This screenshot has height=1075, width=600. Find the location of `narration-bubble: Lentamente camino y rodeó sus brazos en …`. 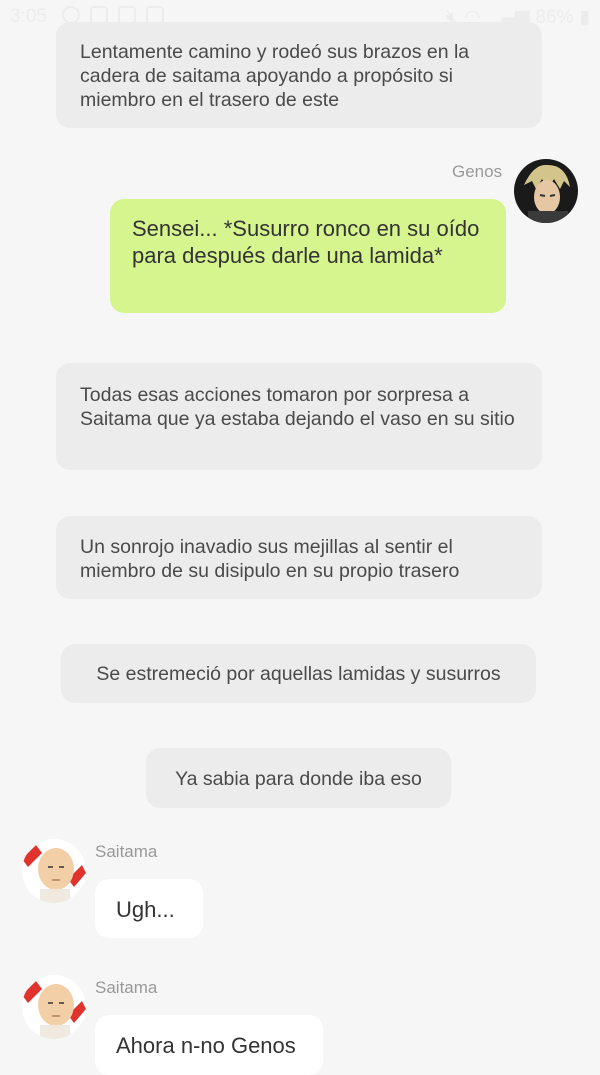

narration-bubble: Lentamente camino y rodeó sus brazos en … is located at coordinates (299, 75).